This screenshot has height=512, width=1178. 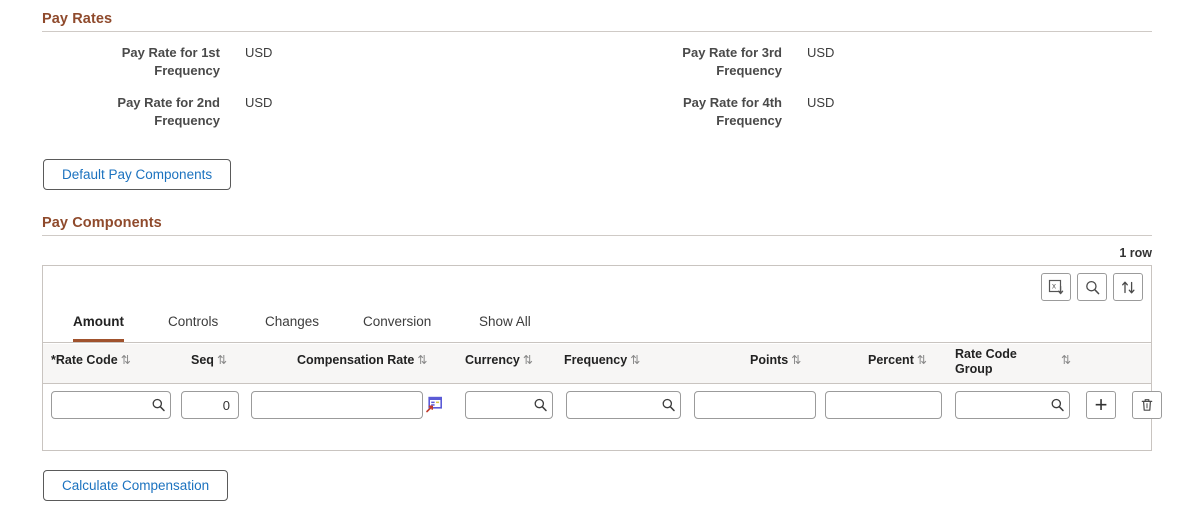 What do you see at coordinates (986, 361) in the screenshot?
I see `column-header-rate-code-group-label: Rate Code Group` at bounding box center [986, 361].